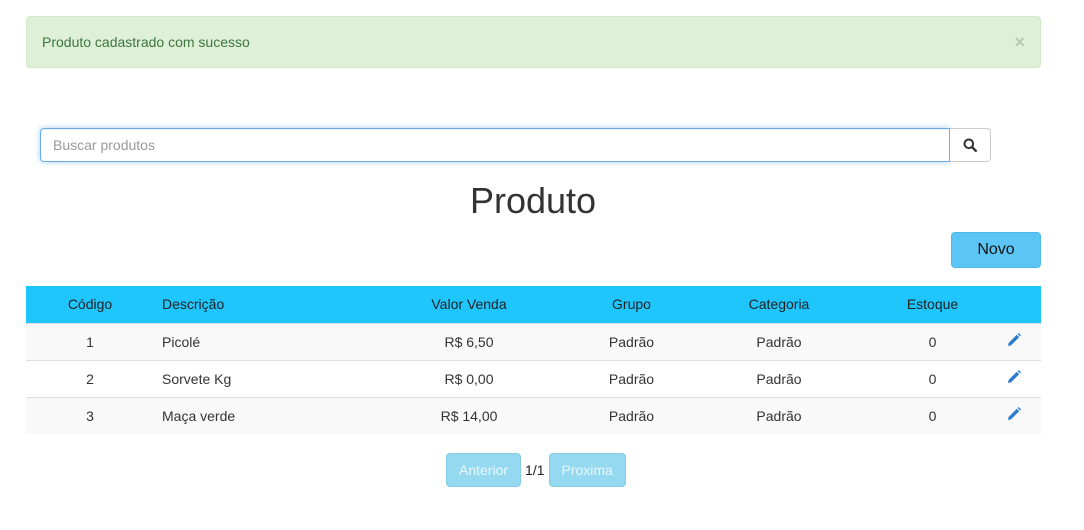 Image resolution: width=1084 pixels, height=530 pixels. What do you see at coordinates (484, 470) in the screenshot?
I see `previous-page-button: Anterior` at bounding box center [484, 470].